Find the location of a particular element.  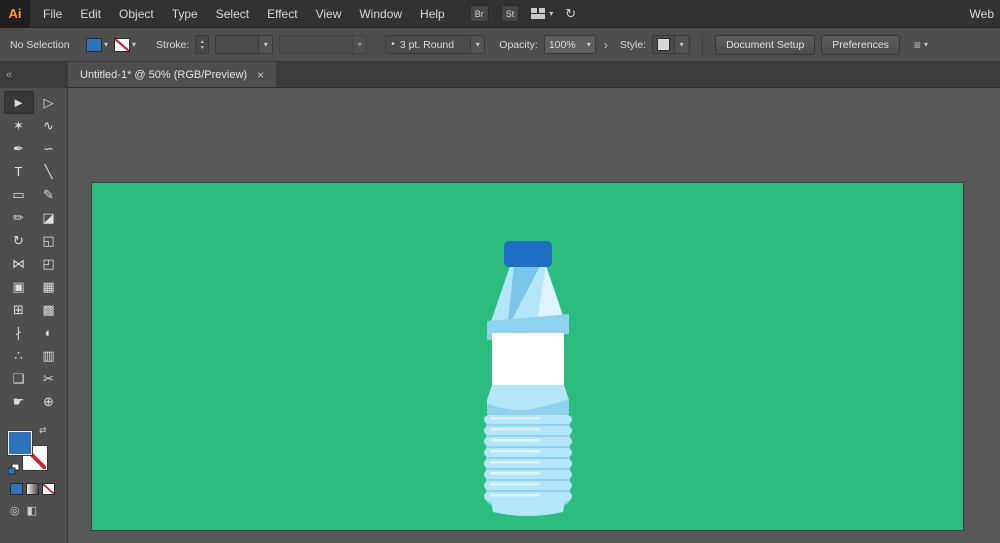

align-options: ≡ ▾ is located at coordinates (921, 45).